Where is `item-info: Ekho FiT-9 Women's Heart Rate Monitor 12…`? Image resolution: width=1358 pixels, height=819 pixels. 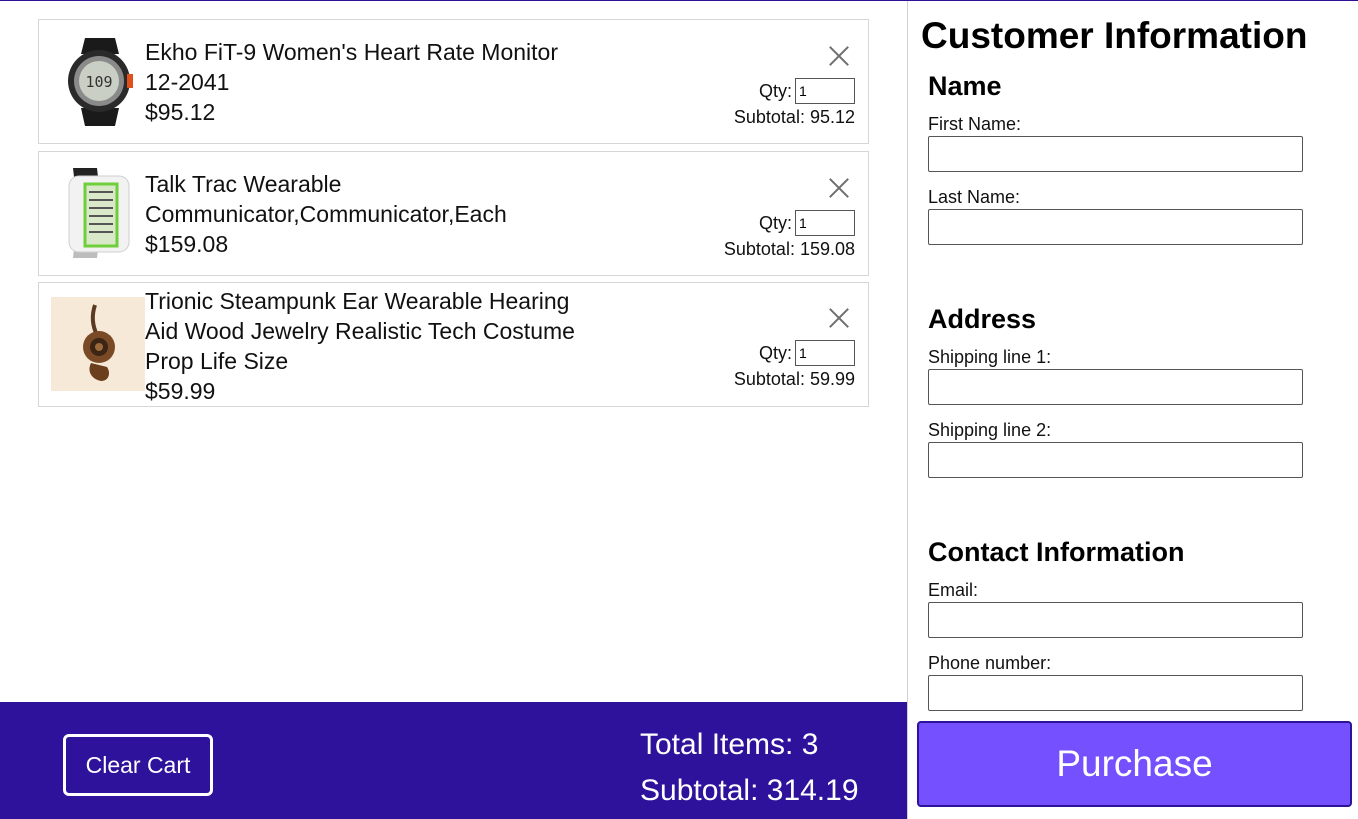 item-info: Ekho FiT-9 Women's Heart Rate Monitor 12… is located at coordinates (365, 82).